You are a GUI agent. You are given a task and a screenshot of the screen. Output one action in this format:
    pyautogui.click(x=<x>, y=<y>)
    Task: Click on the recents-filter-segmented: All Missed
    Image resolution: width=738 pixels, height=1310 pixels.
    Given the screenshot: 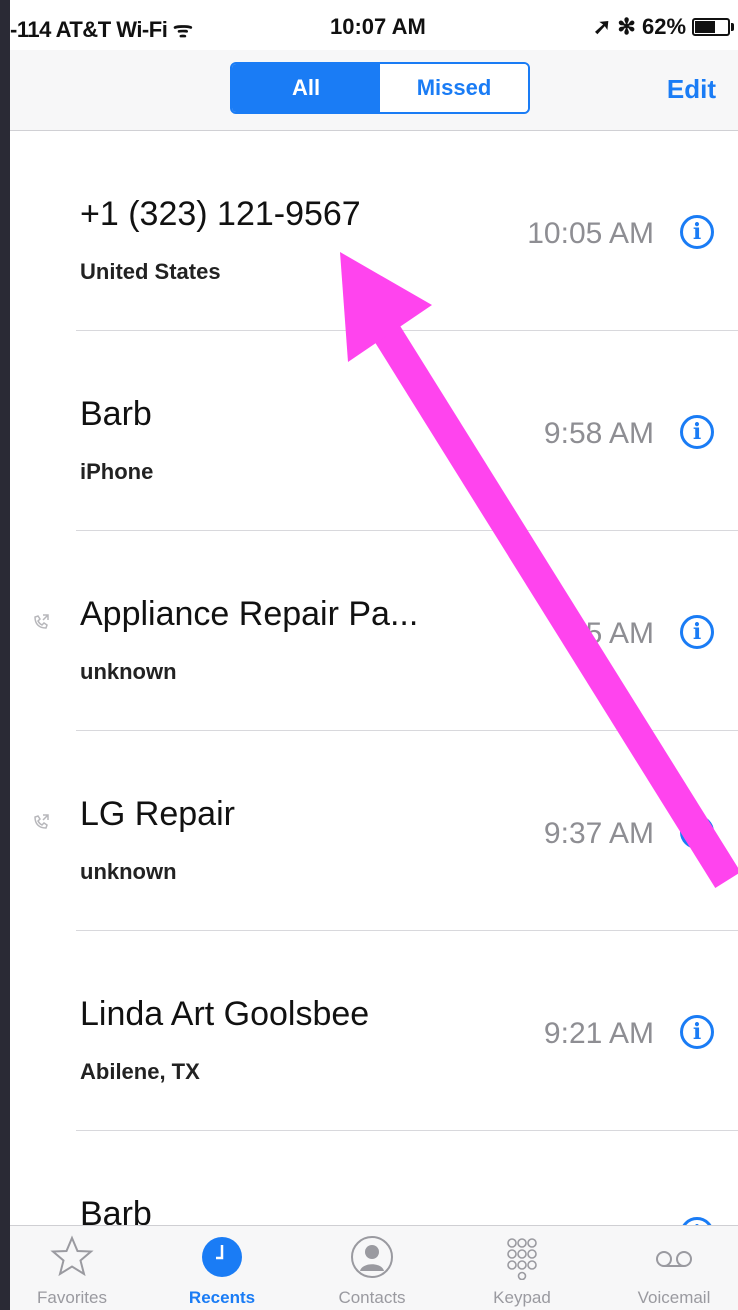 What is the action you would take?
    pyautogui.click(x=380, y=88)
    